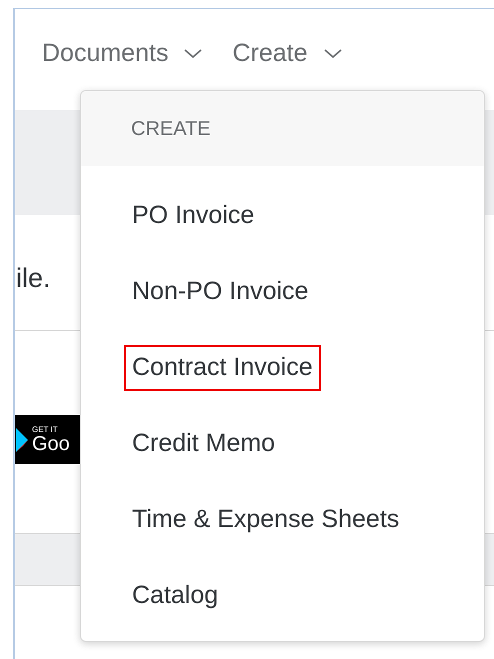 This screenshot has height=659, width=494. I want to click on menu-item: Credit Memo, so click(204, 444).